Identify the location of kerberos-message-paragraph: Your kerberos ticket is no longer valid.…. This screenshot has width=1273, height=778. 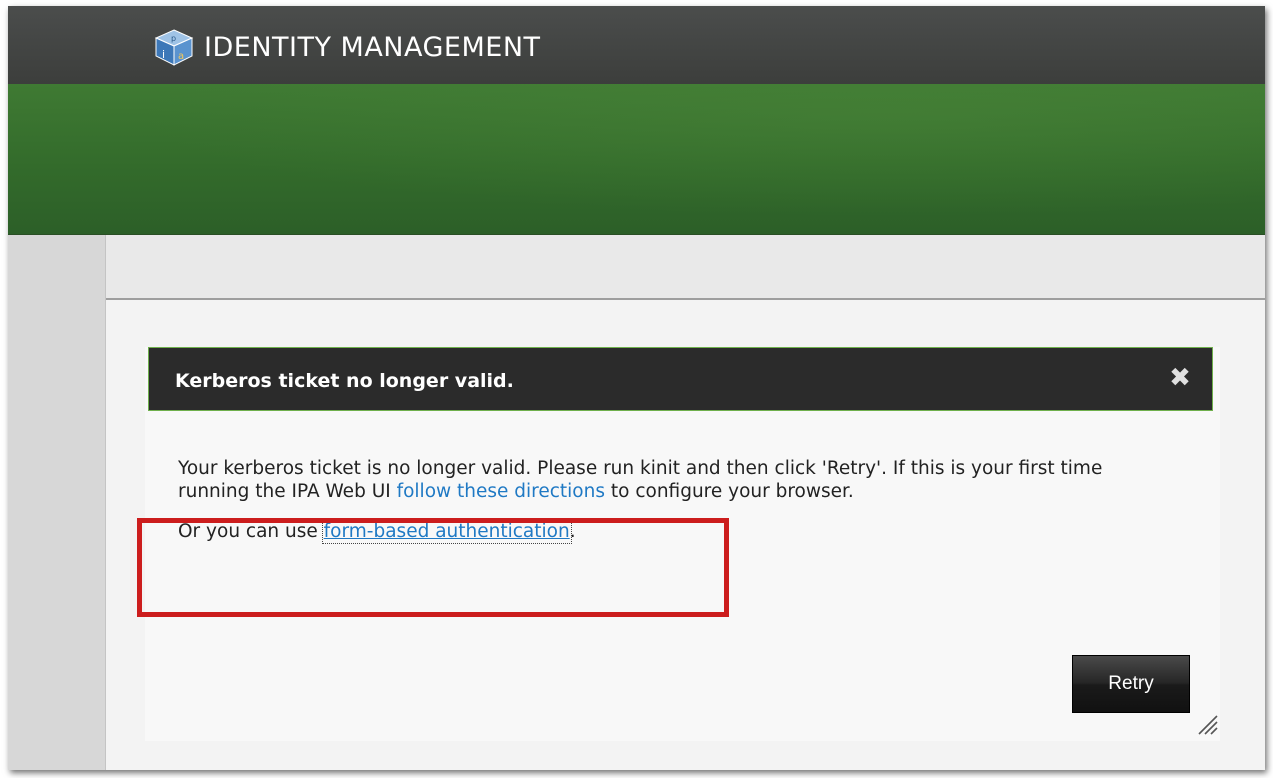
(673, 480).